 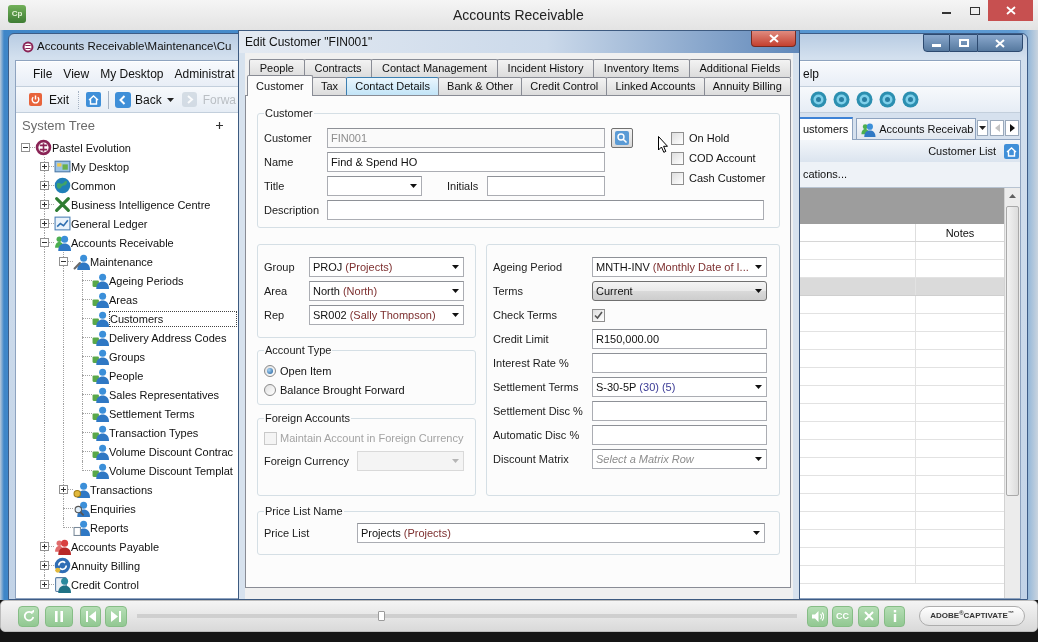 What do you see at coordinates (936, 43) in the screenshot?
I see `minimize-button` at bounding box center [936, 43].